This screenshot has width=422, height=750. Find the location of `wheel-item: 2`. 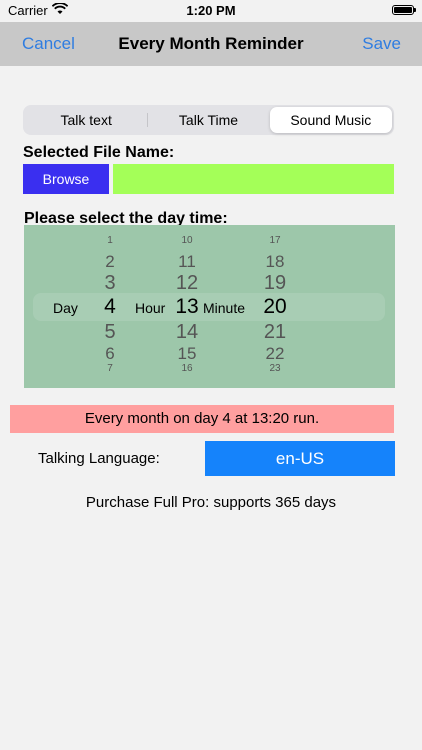

wheel-item: 2 is located at coordinates (110, 261).